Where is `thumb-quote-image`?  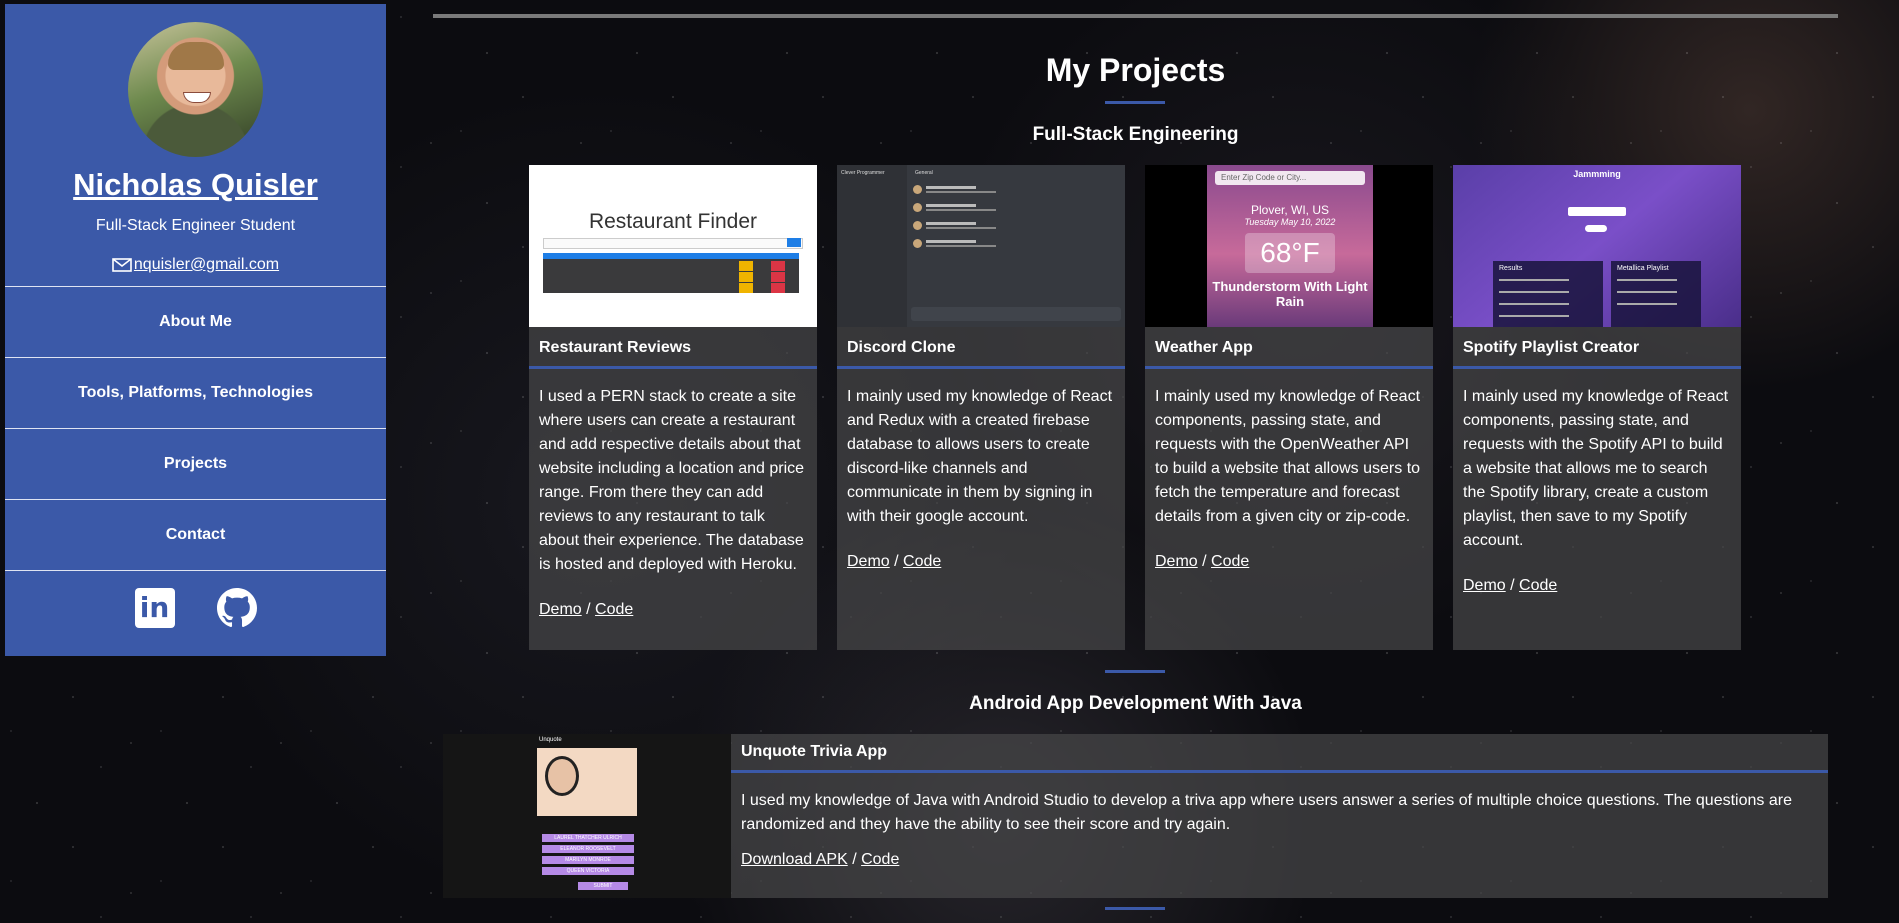 thumb-quote-image is located at coordinates (587, 782).